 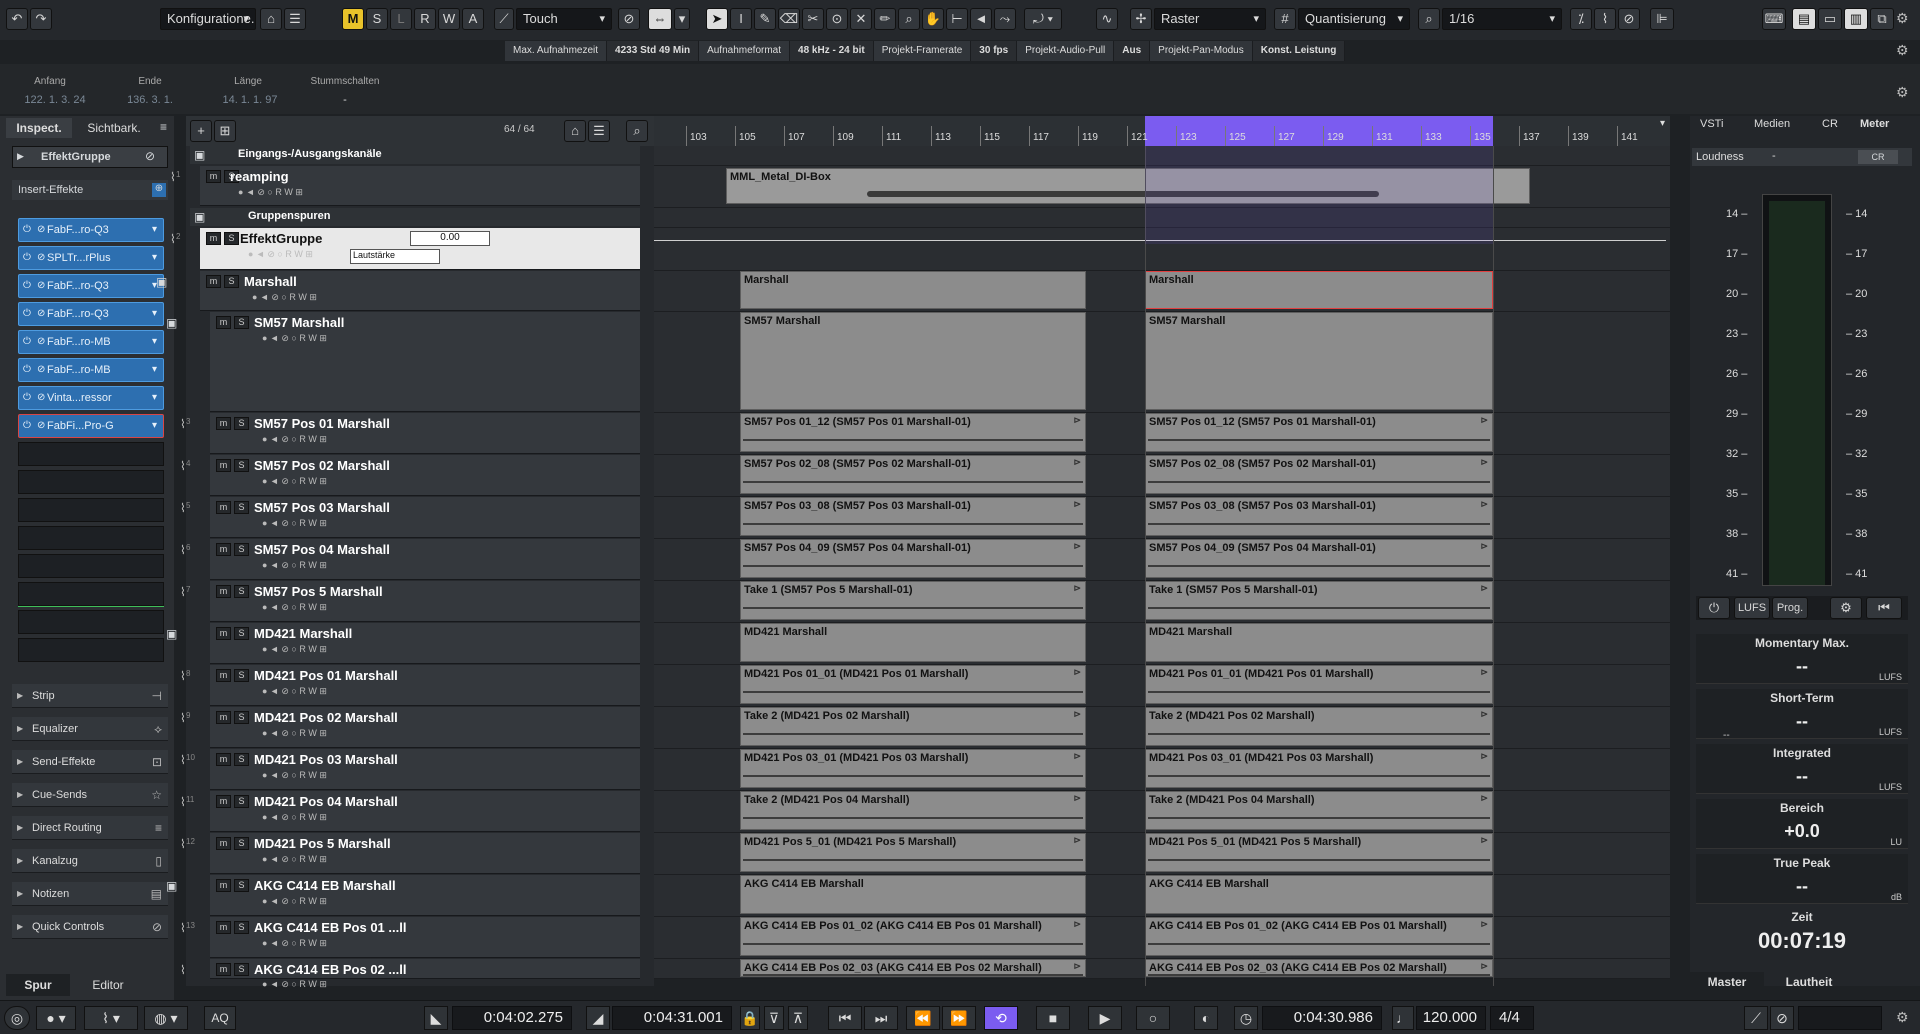 I want to click on power-icon: ⏻, so click(x=1714, y=608).